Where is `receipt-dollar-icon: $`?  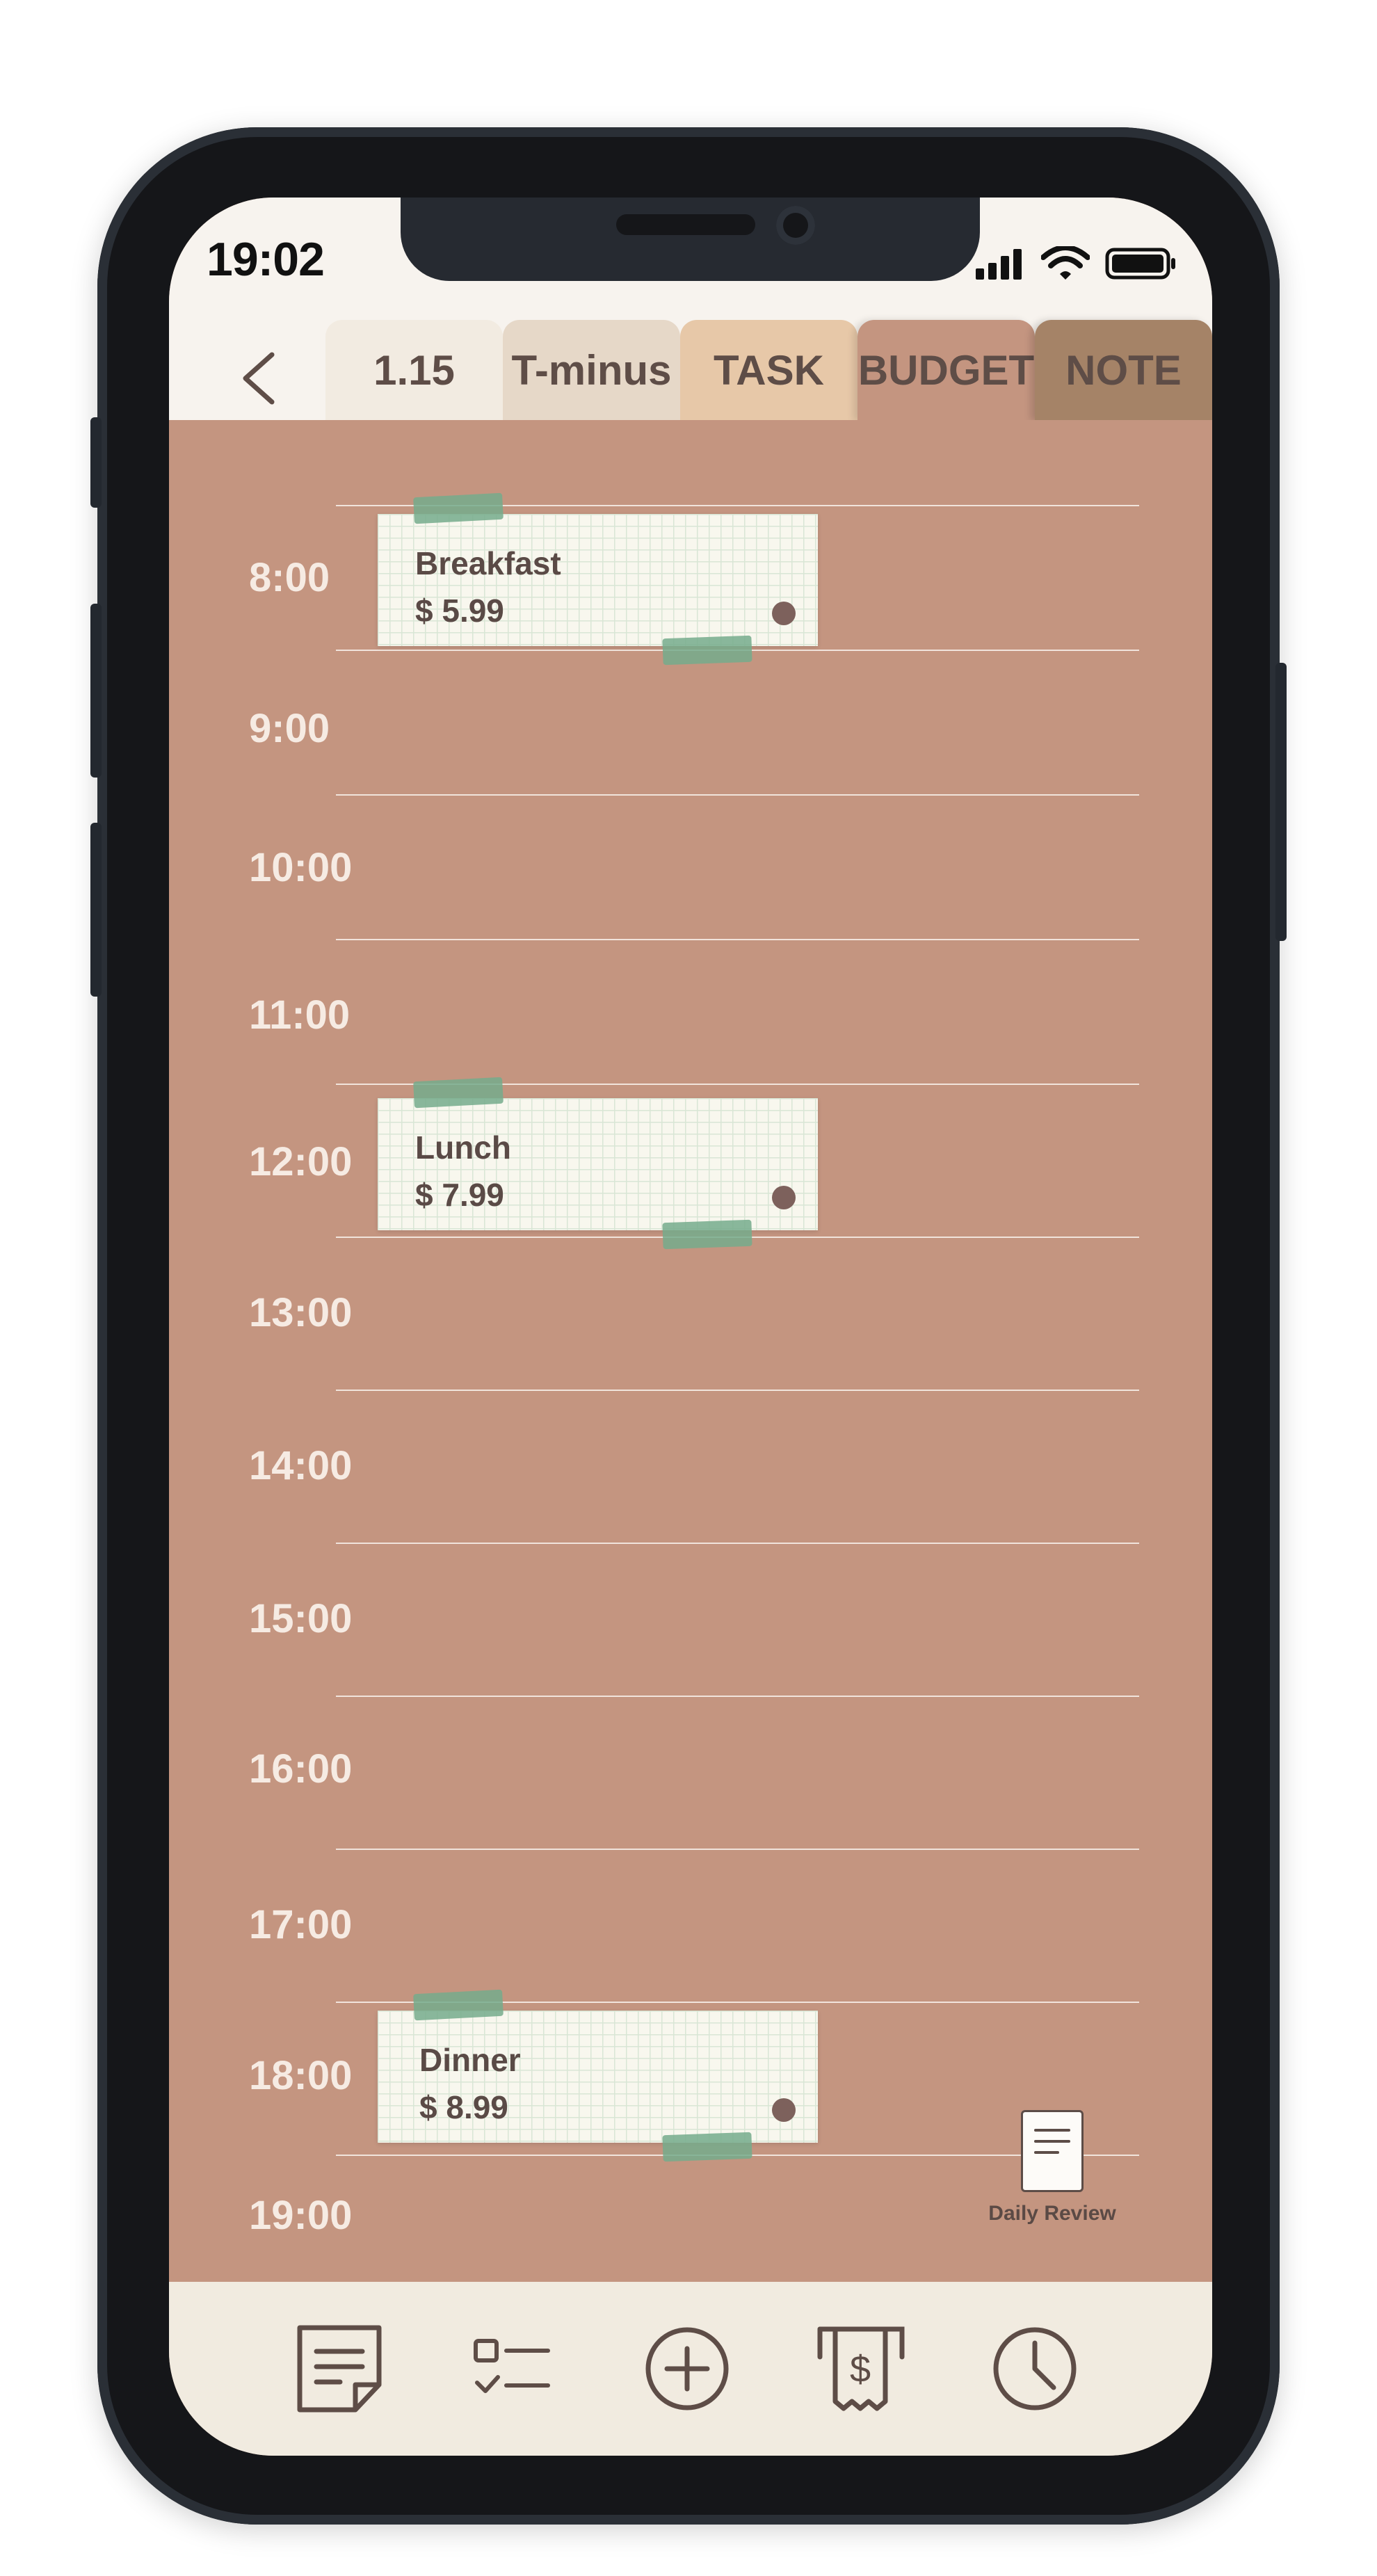 receipt-dollar-icon: $ is located at coordinates (861, 2368).